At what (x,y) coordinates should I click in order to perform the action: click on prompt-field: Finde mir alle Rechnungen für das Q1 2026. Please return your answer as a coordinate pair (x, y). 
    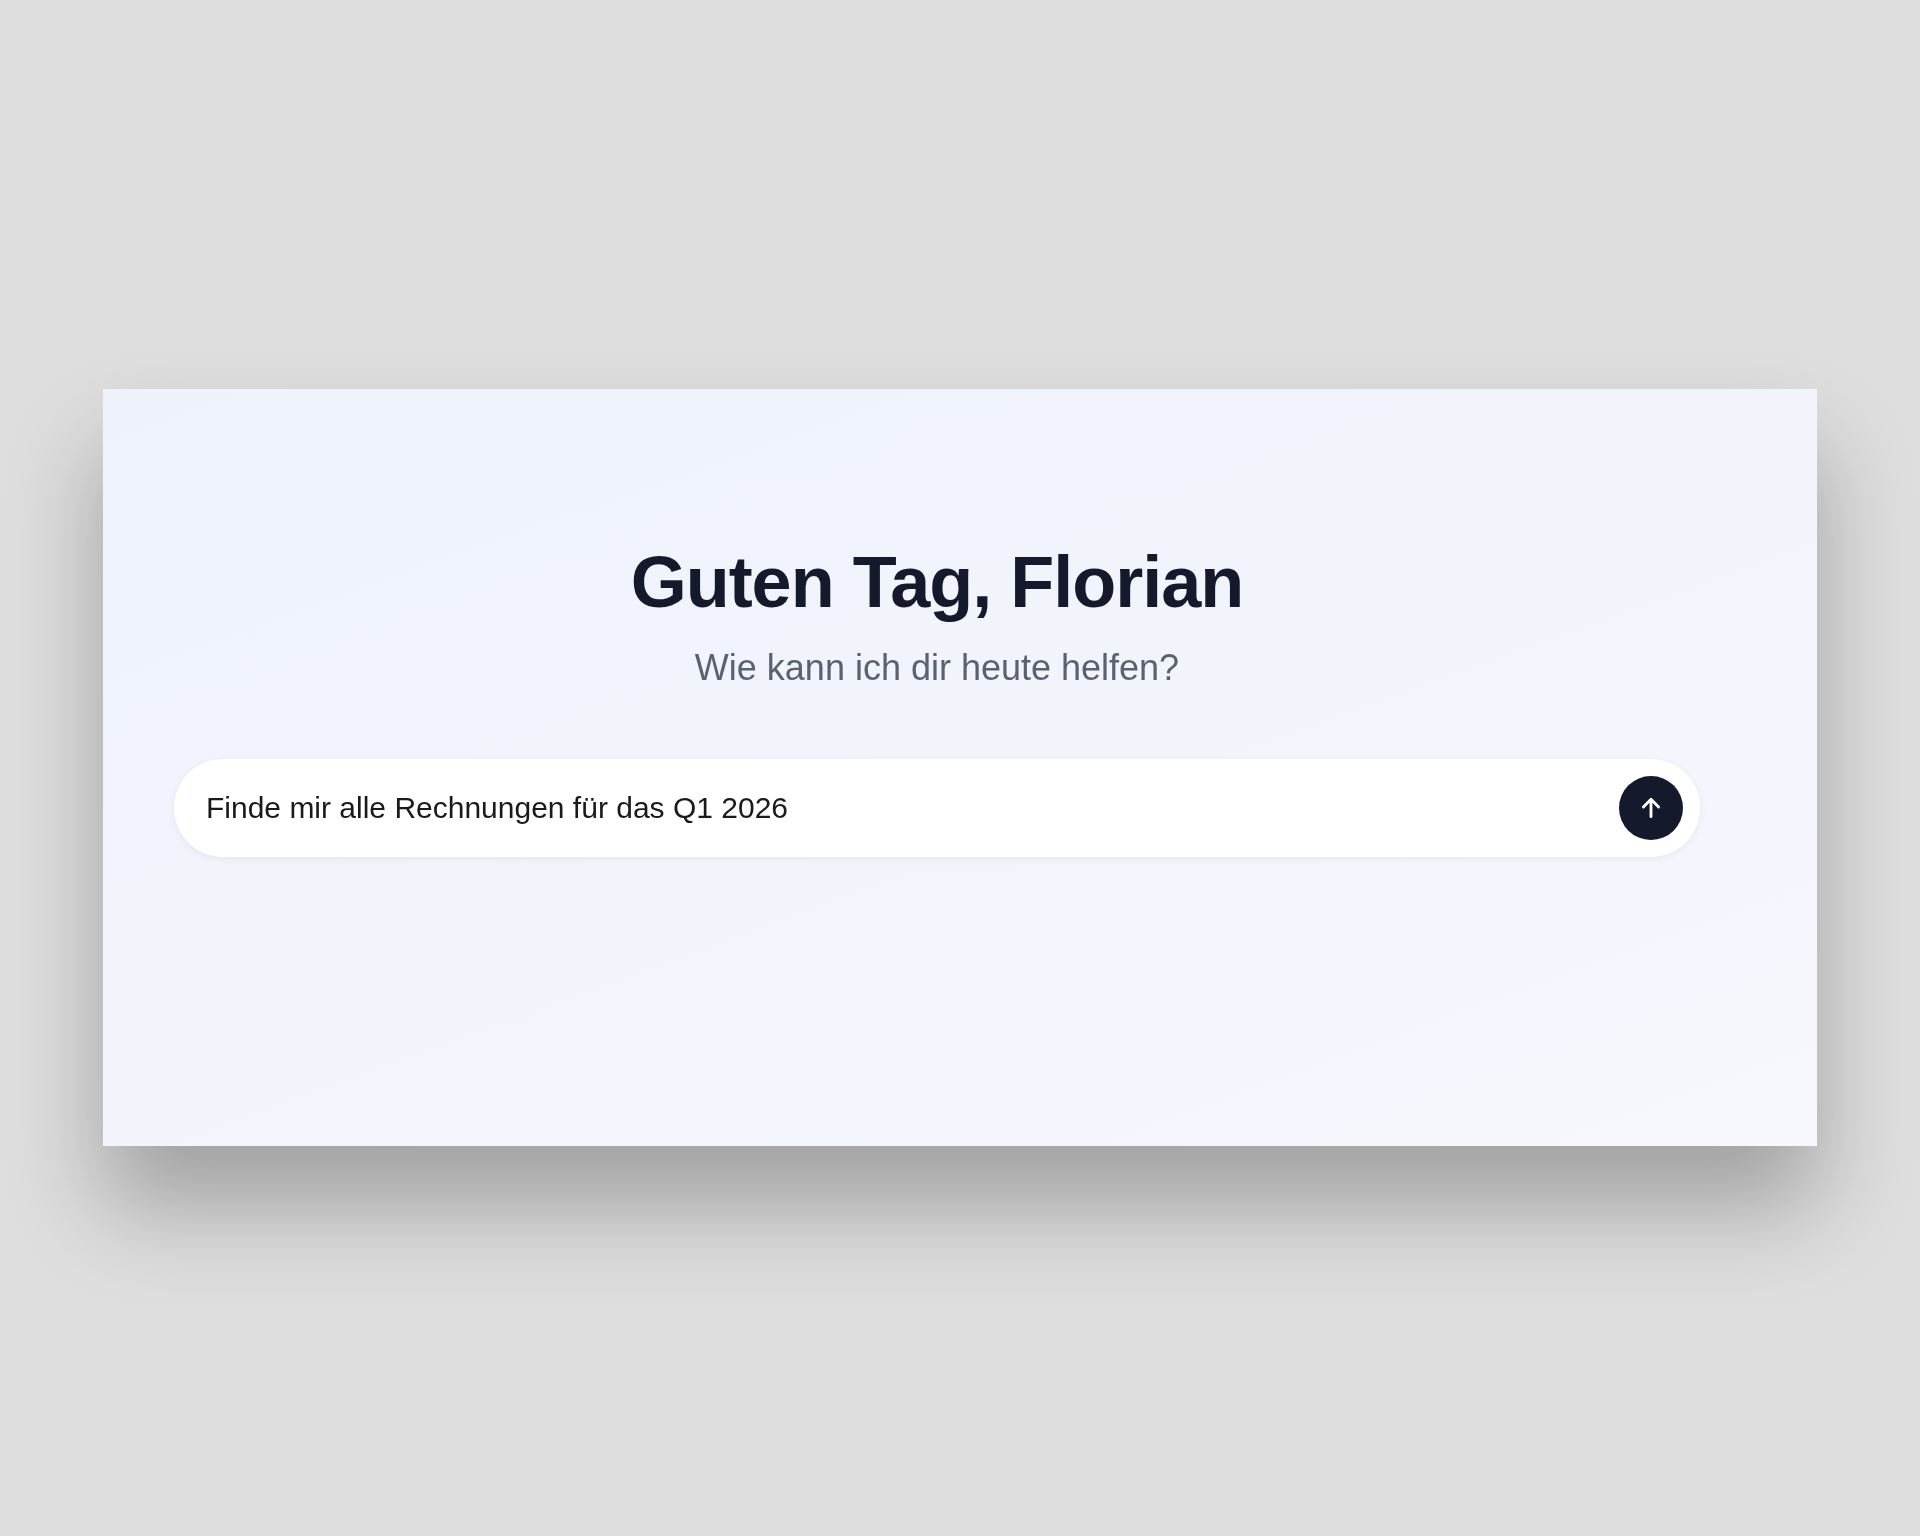
    Looking at the image, I should click on (937, 808).